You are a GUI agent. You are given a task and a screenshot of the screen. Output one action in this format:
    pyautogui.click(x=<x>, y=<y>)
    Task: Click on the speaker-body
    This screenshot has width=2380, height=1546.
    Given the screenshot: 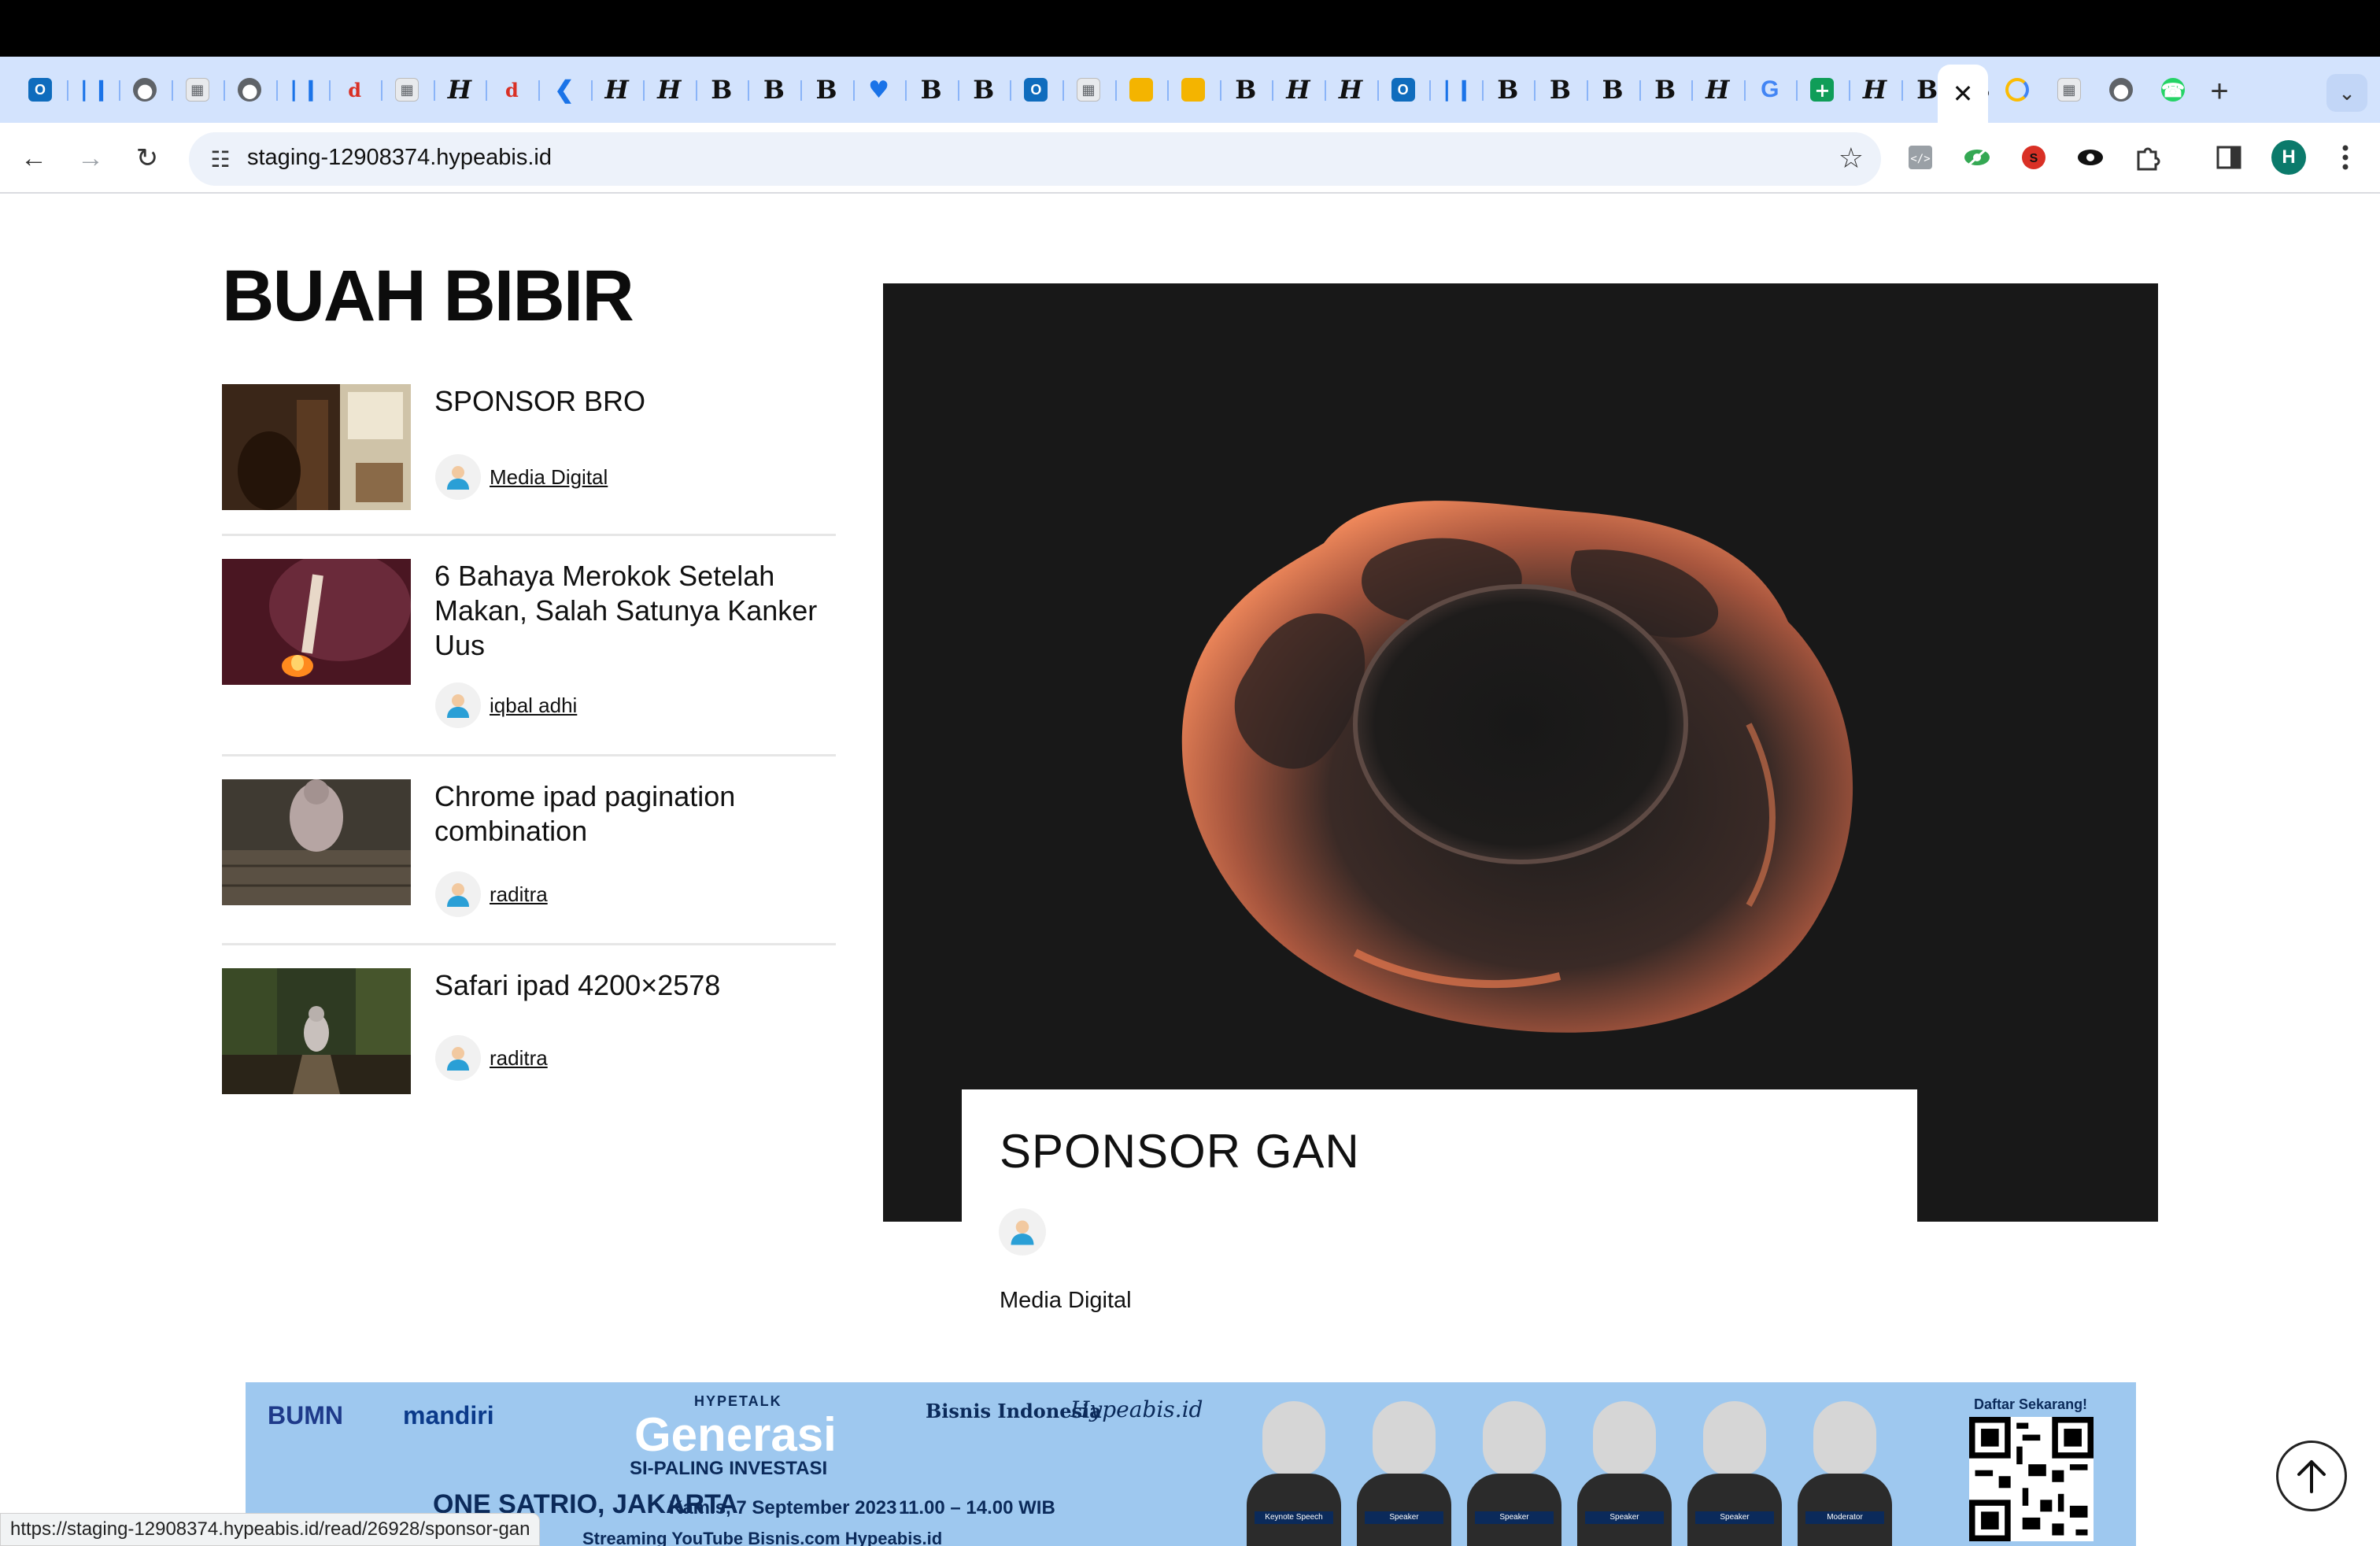 What is the action you would take?
    pyautogui.click(x=1404, y=1510)
    